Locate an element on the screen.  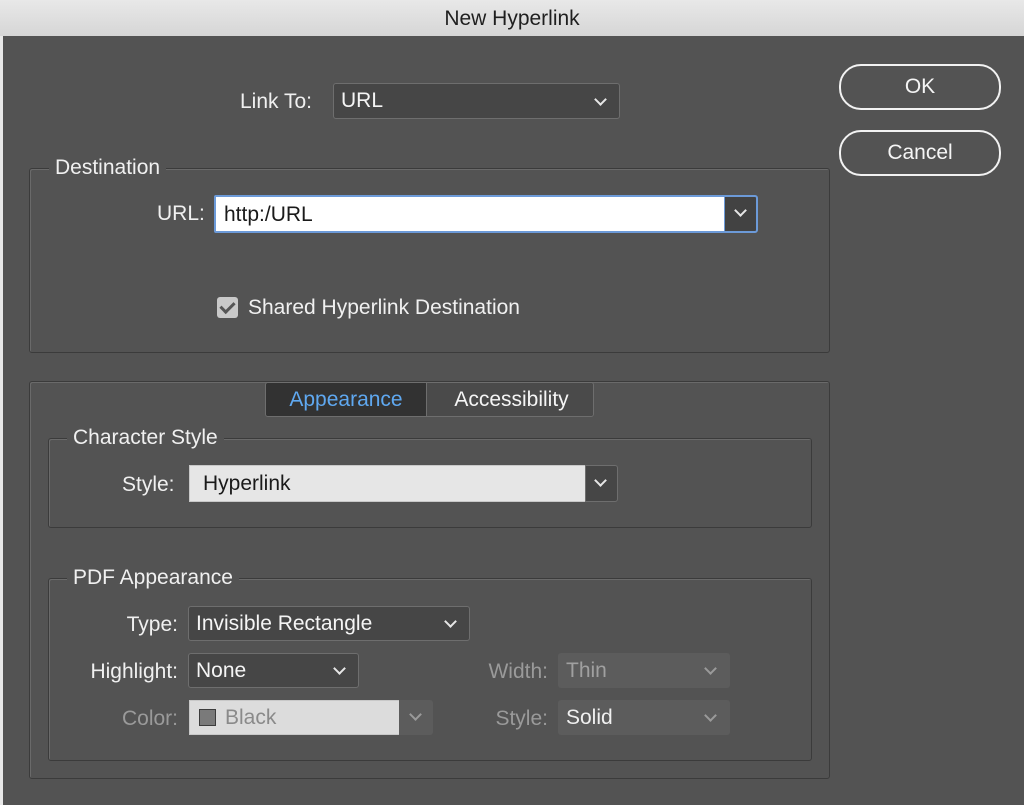
color-swatch is located at coordinates (207, 717).